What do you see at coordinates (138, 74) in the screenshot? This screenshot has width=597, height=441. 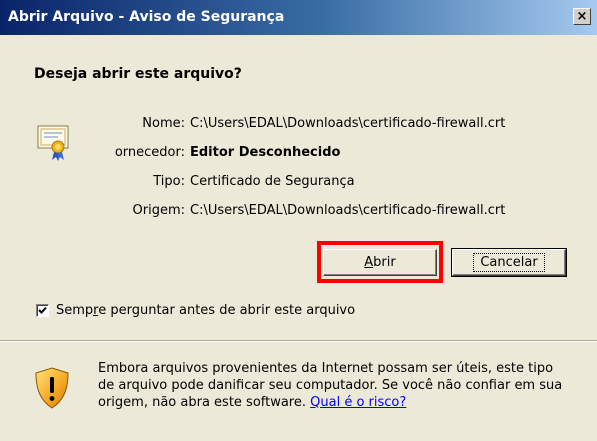 I see `dialog-question: Deseja abrir este arquivo?` at bounding box center [138, 74].